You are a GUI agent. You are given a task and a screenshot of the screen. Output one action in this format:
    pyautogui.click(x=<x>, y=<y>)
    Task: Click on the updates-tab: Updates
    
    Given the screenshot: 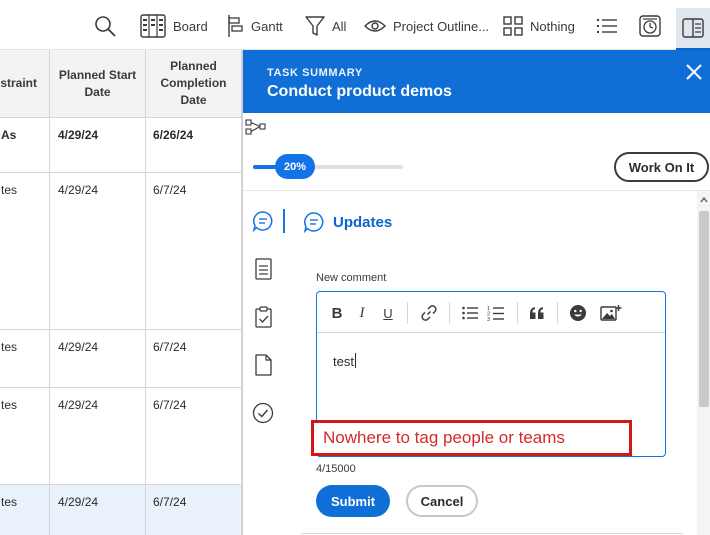 What is the action you would take?
    pyautogui.click(x=347, y=222)
    